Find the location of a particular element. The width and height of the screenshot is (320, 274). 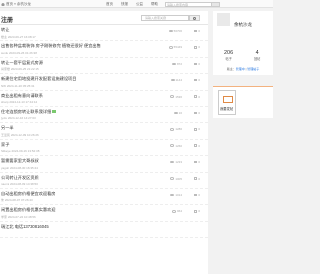

view-count: 1233 is located at coordinates (176, 162).